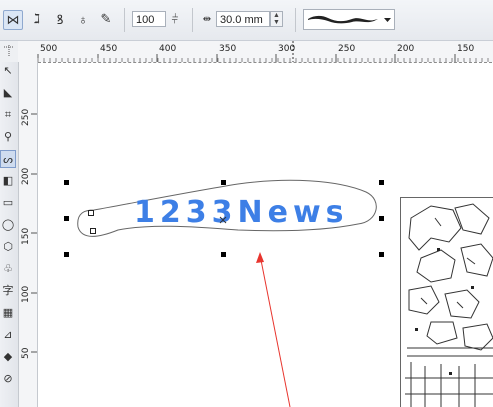  What do you see at coordinates (8, 269) in the screenshot?
I see `basic-shapes-tool-icon: ♧` at bounding box center [8, 269].